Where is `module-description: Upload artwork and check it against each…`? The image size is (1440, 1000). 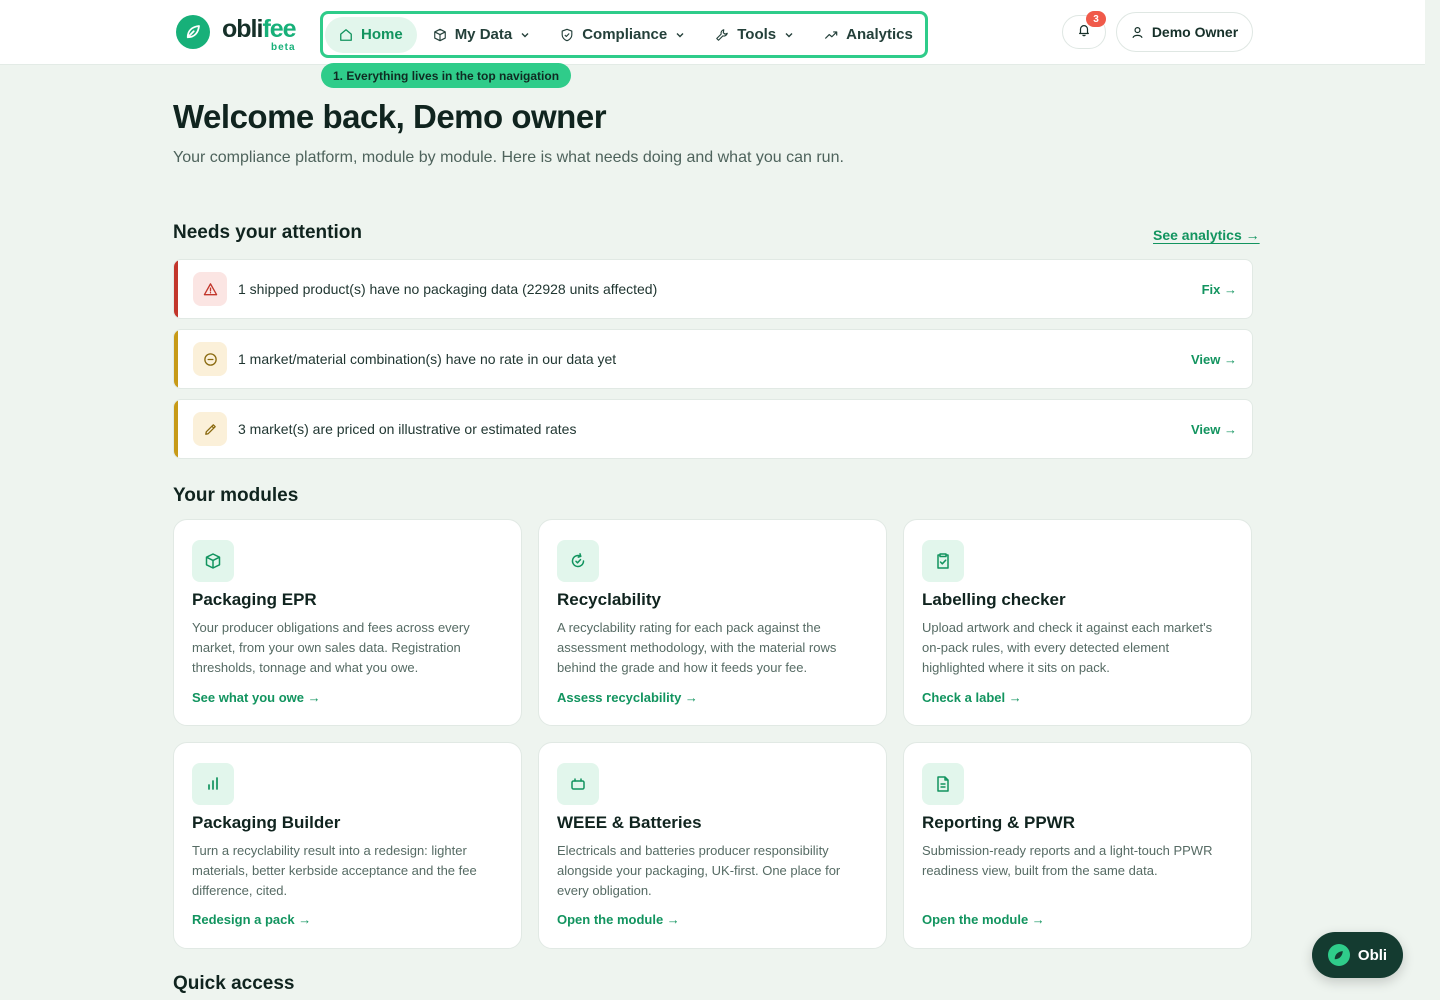 module-description: Upload artwork and check it against each… is located at coordinates (1067, 647).